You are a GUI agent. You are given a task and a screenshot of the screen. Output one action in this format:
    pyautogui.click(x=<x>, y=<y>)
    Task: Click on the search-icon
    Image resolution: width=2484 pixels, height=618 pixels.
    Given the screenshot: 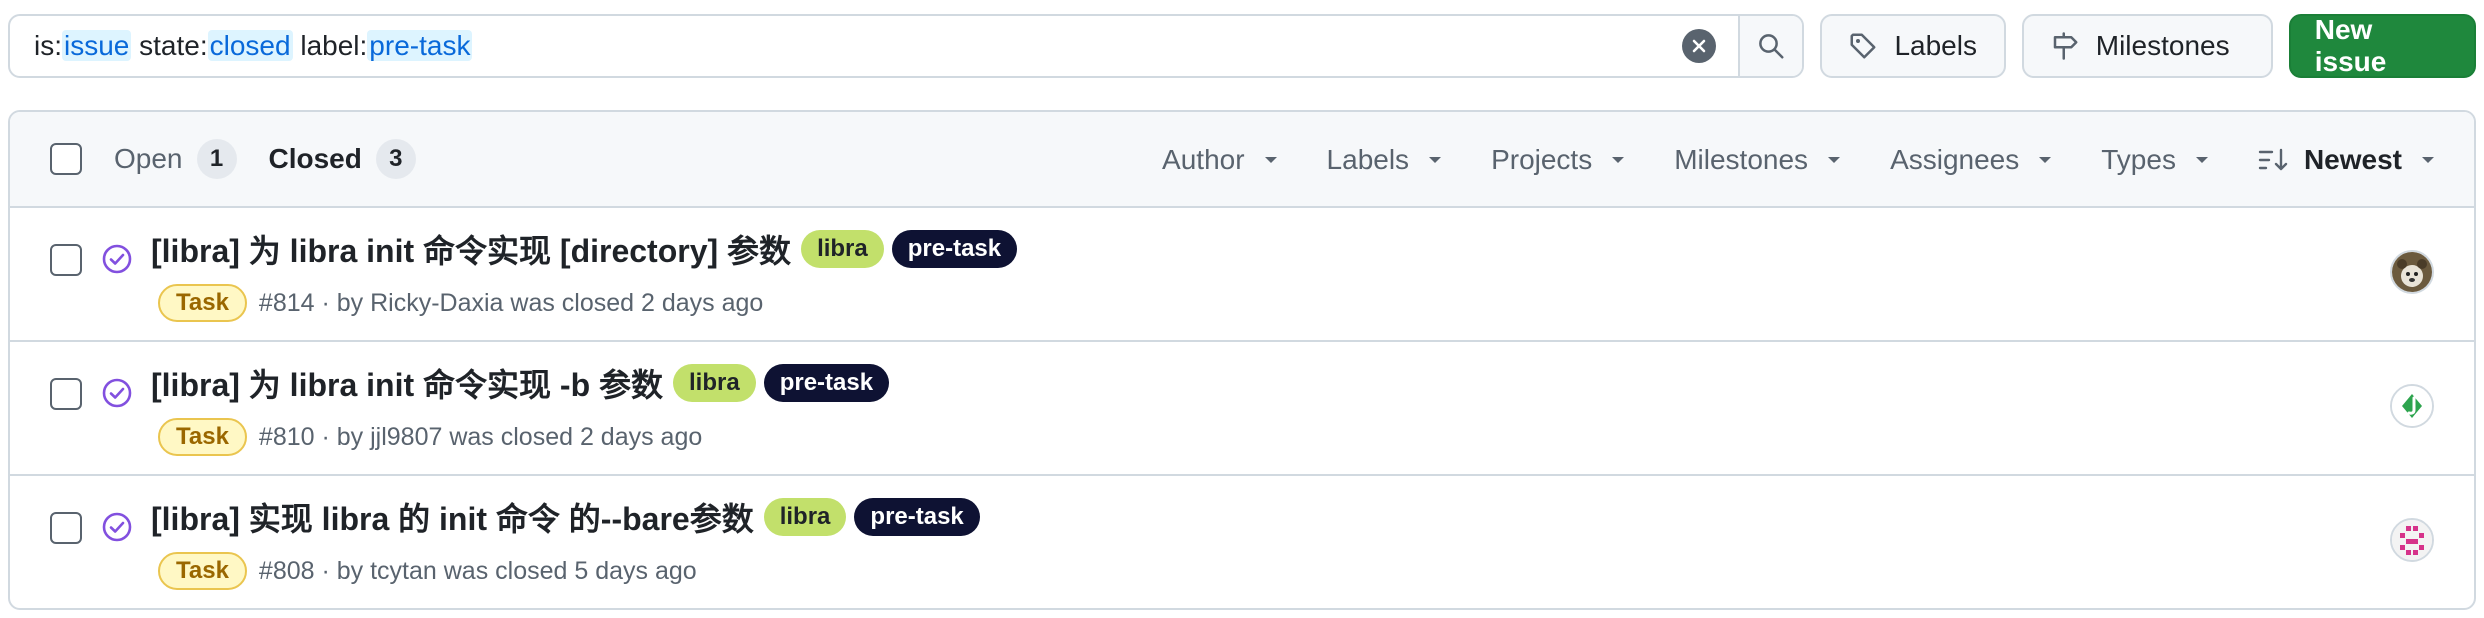 What is the action you would take?
    pyautogui.click(x=1771, y=46)
    